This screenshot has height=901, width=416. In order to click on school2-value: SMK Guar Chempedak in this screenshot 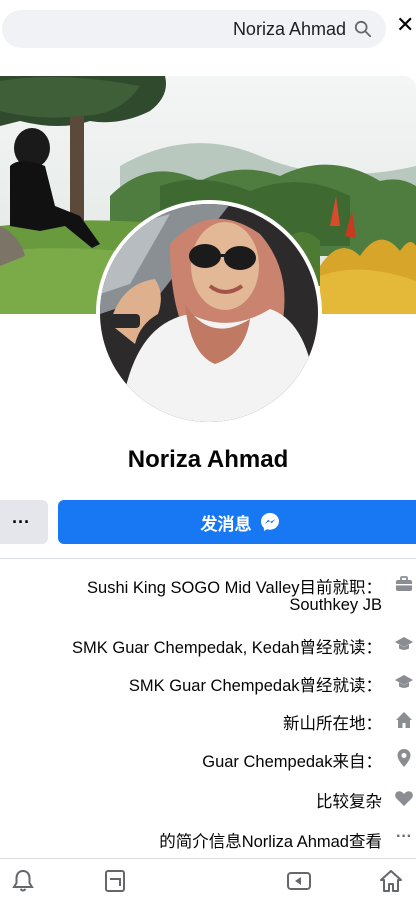, I will do `click(214, 686)`.